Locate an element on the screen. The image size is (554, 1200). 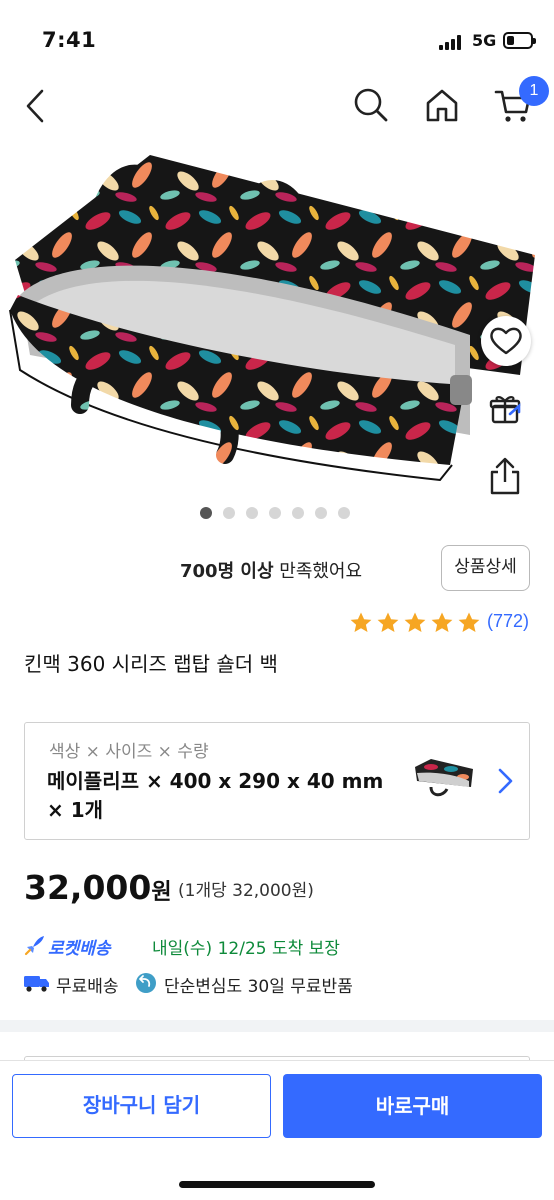
price: 32,000원 is located at coordinates (98, 887).